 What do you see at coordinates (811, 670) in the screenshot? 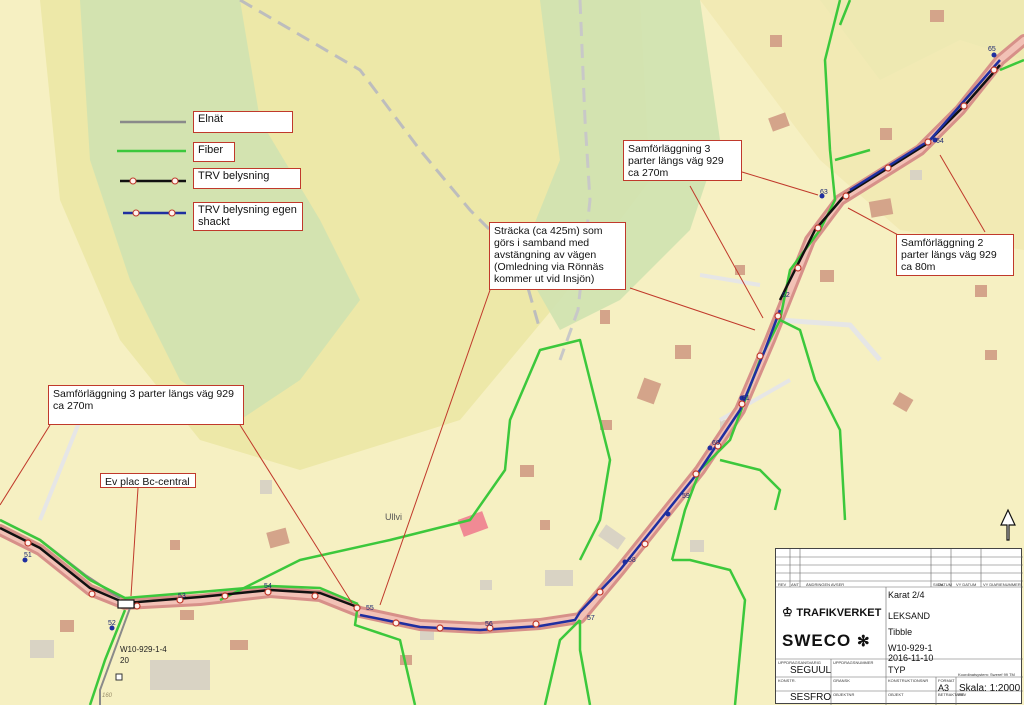
I see `sign-responsible: SEGUUL` at bounding box center [811, 670].